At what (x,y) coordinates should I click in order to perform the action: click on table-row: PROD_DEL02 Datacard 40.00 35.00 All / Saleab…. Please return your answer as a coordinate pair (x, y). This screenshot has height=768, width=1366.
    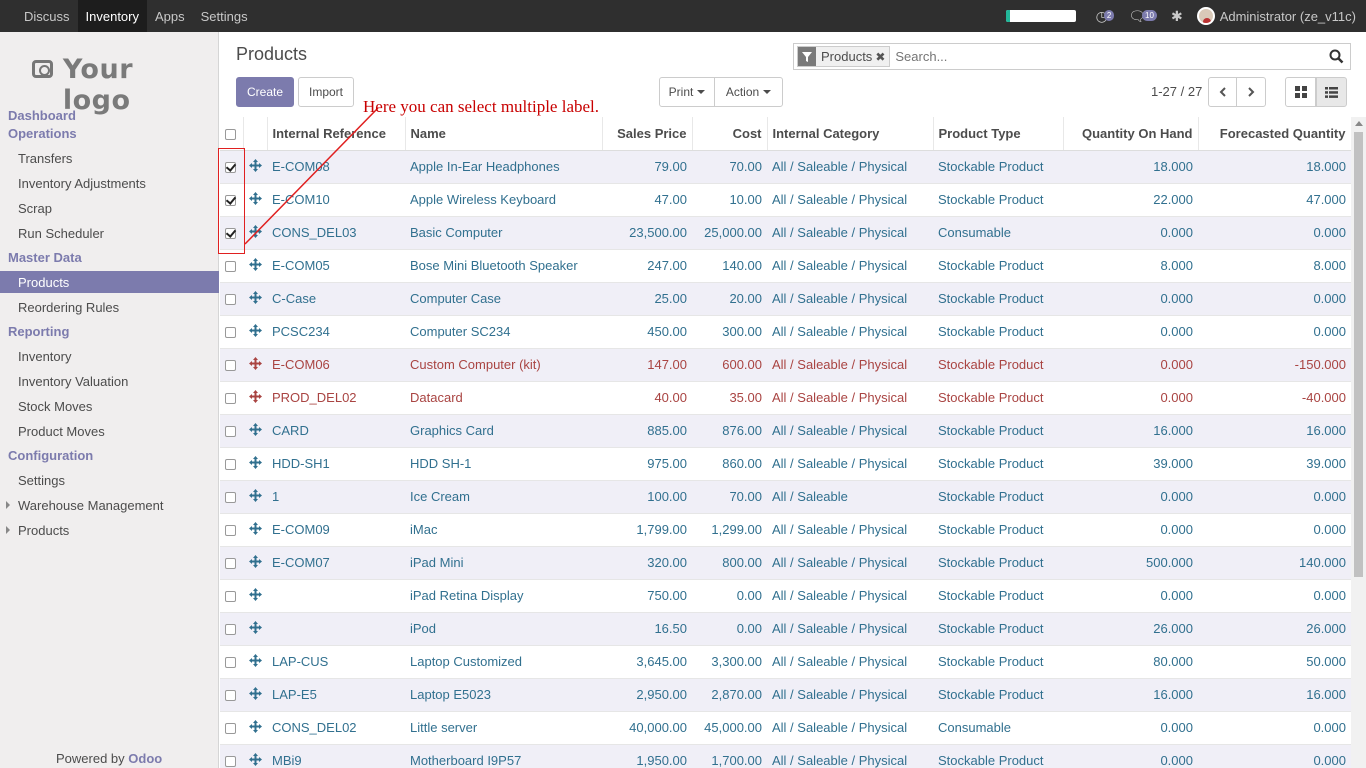
    Looking at the image, I should click on (785, 398).